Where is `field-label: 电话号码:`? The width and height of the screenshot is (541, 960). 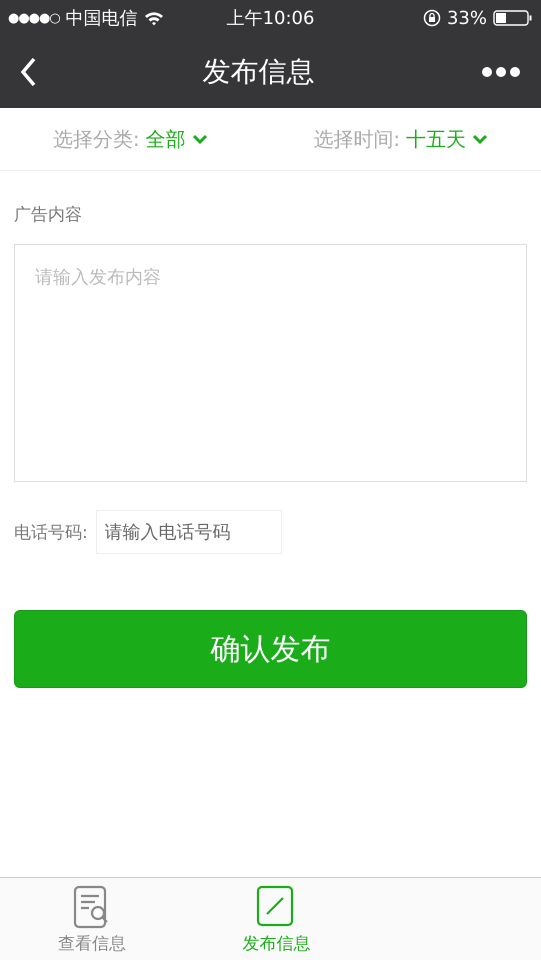
field-label: 电话号码: is located at coordinates (51, 533).